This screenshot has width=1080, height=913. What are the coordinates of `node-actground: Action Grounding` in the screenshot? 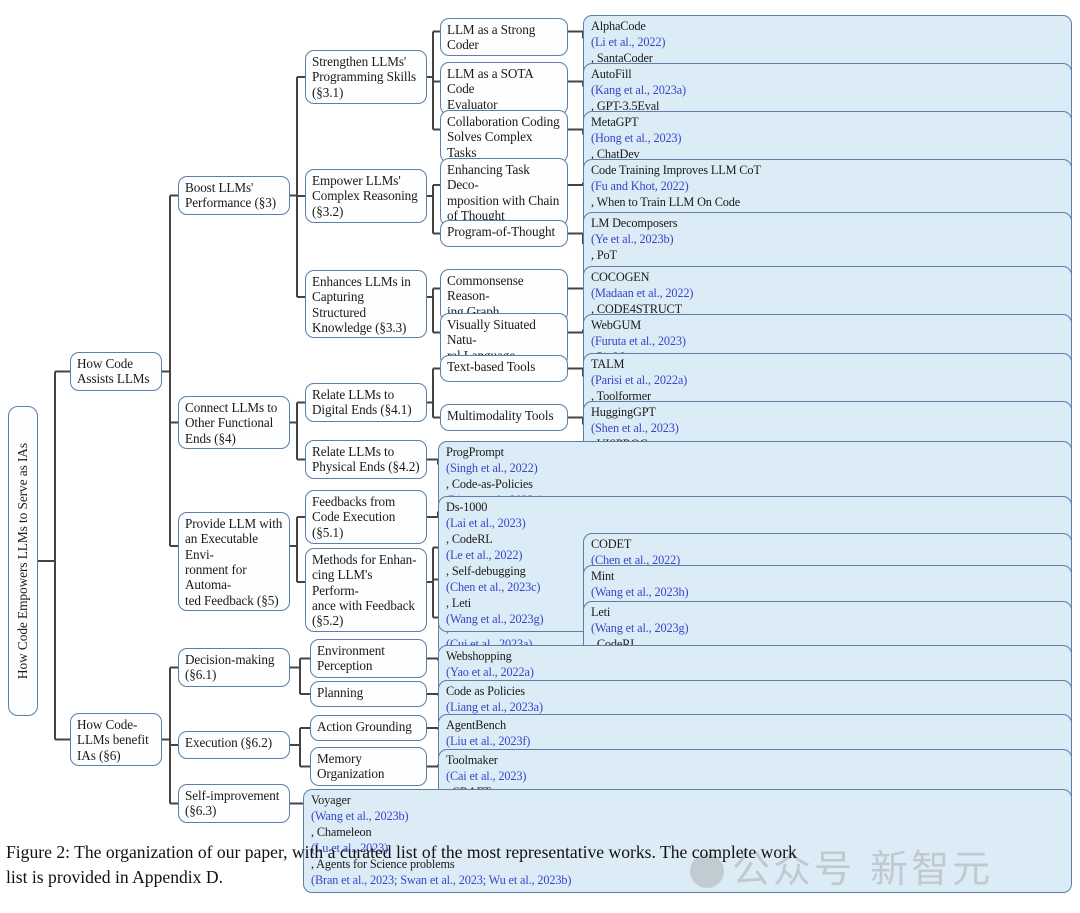 It's located at (368, 728).